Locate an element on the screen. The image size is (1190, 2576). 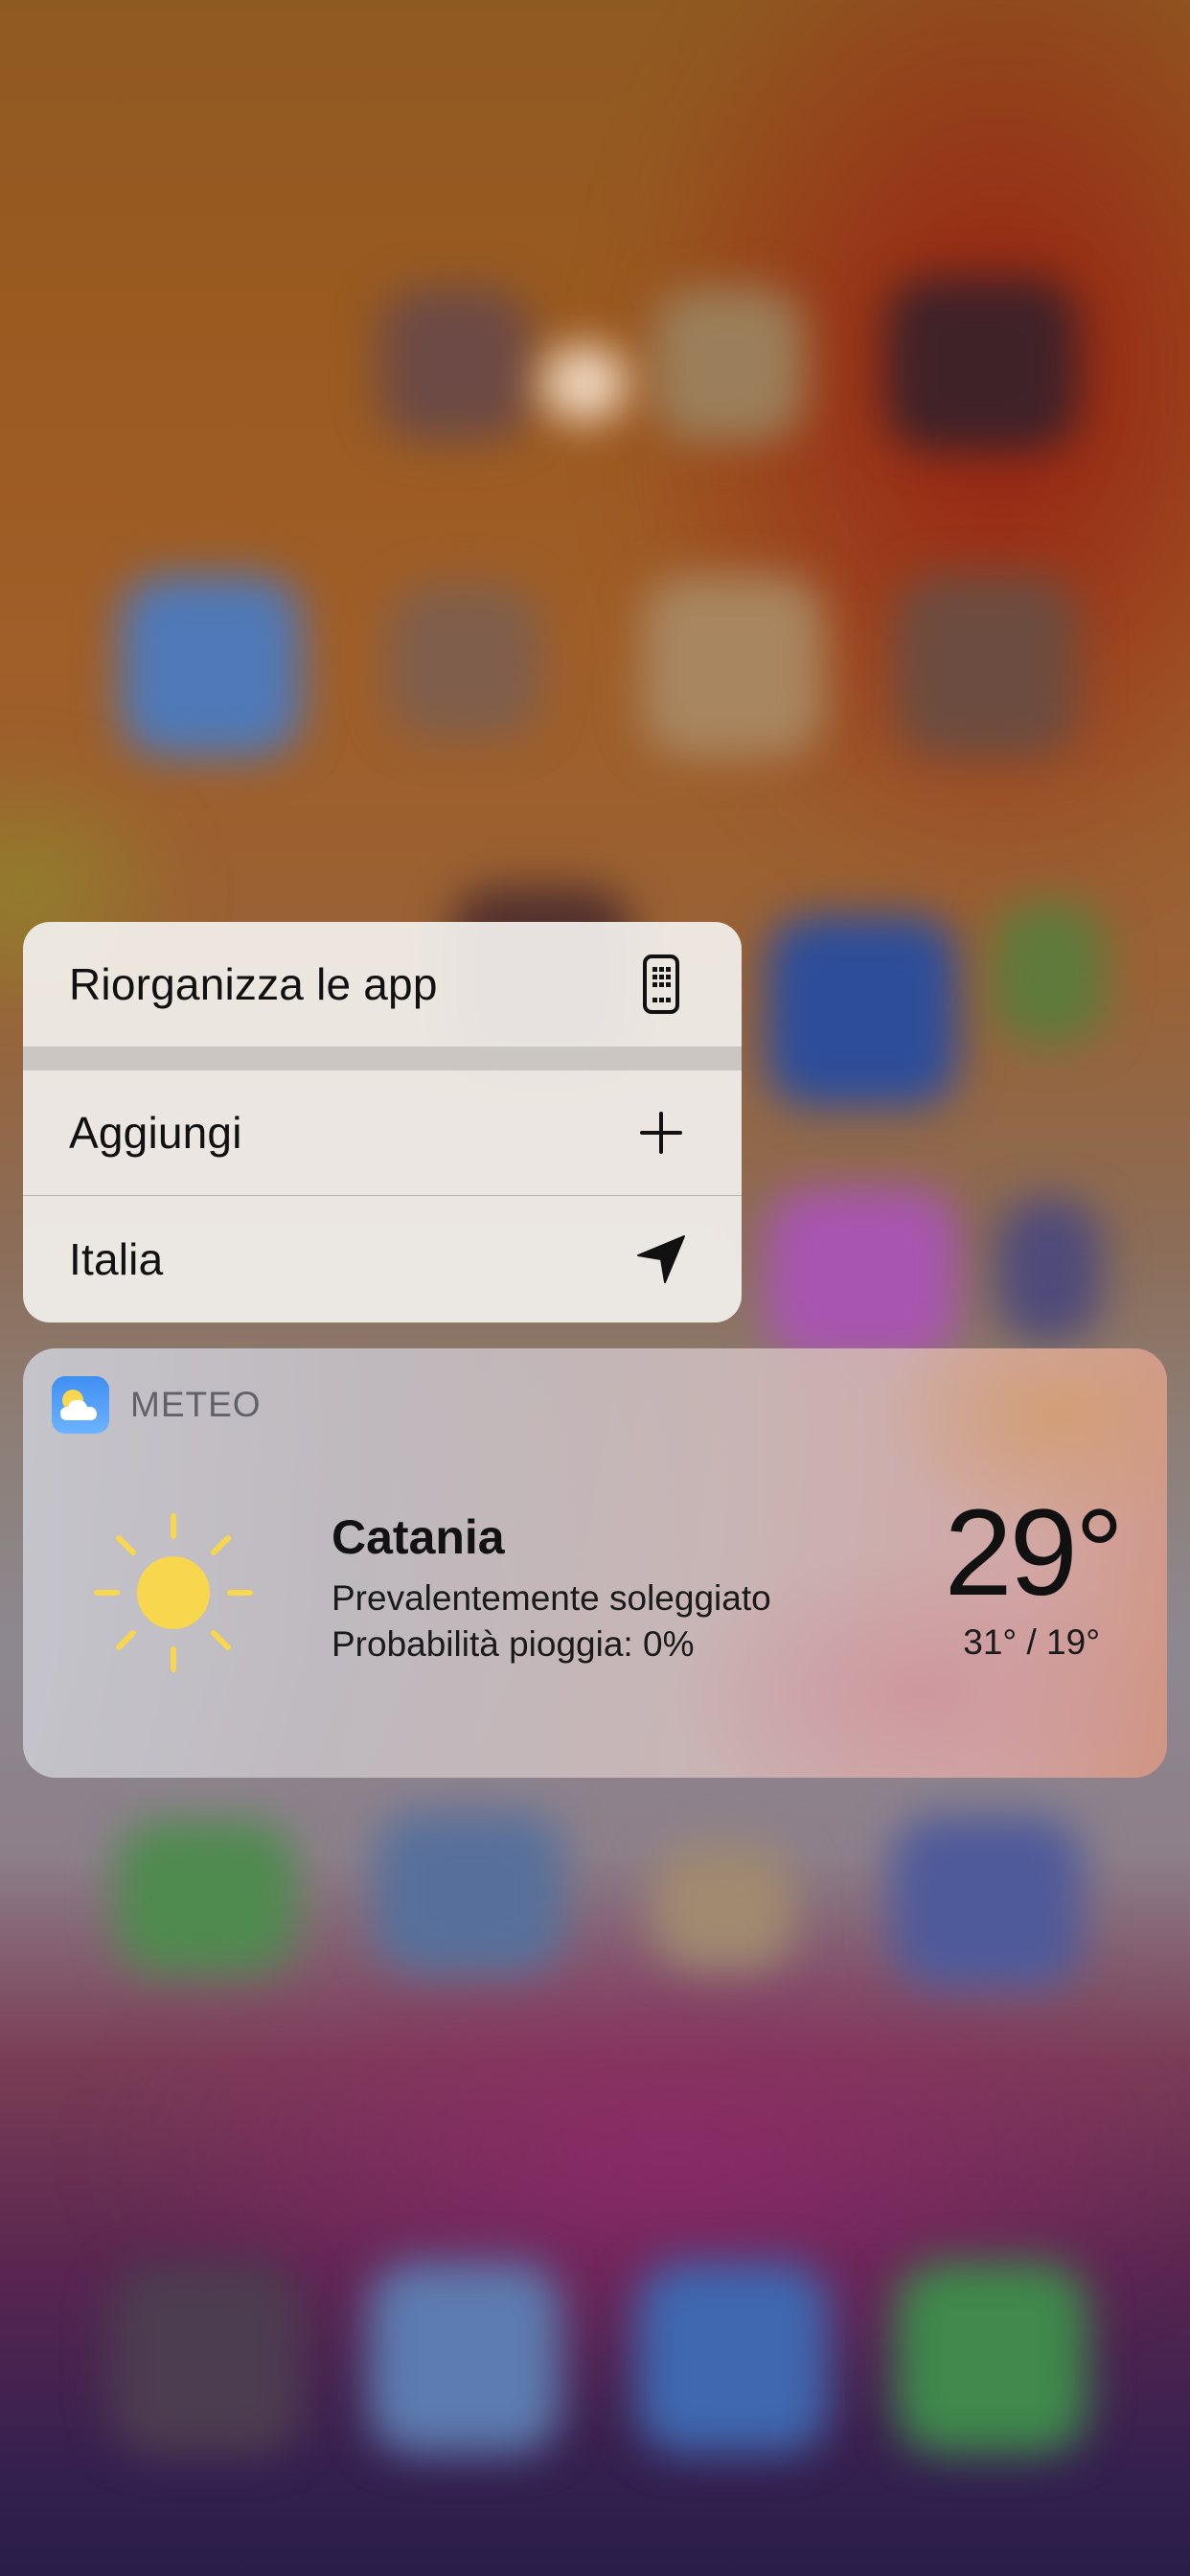
menu-item-edit-home-screen: Riorganizza le app is located at coordinates (382, 984).